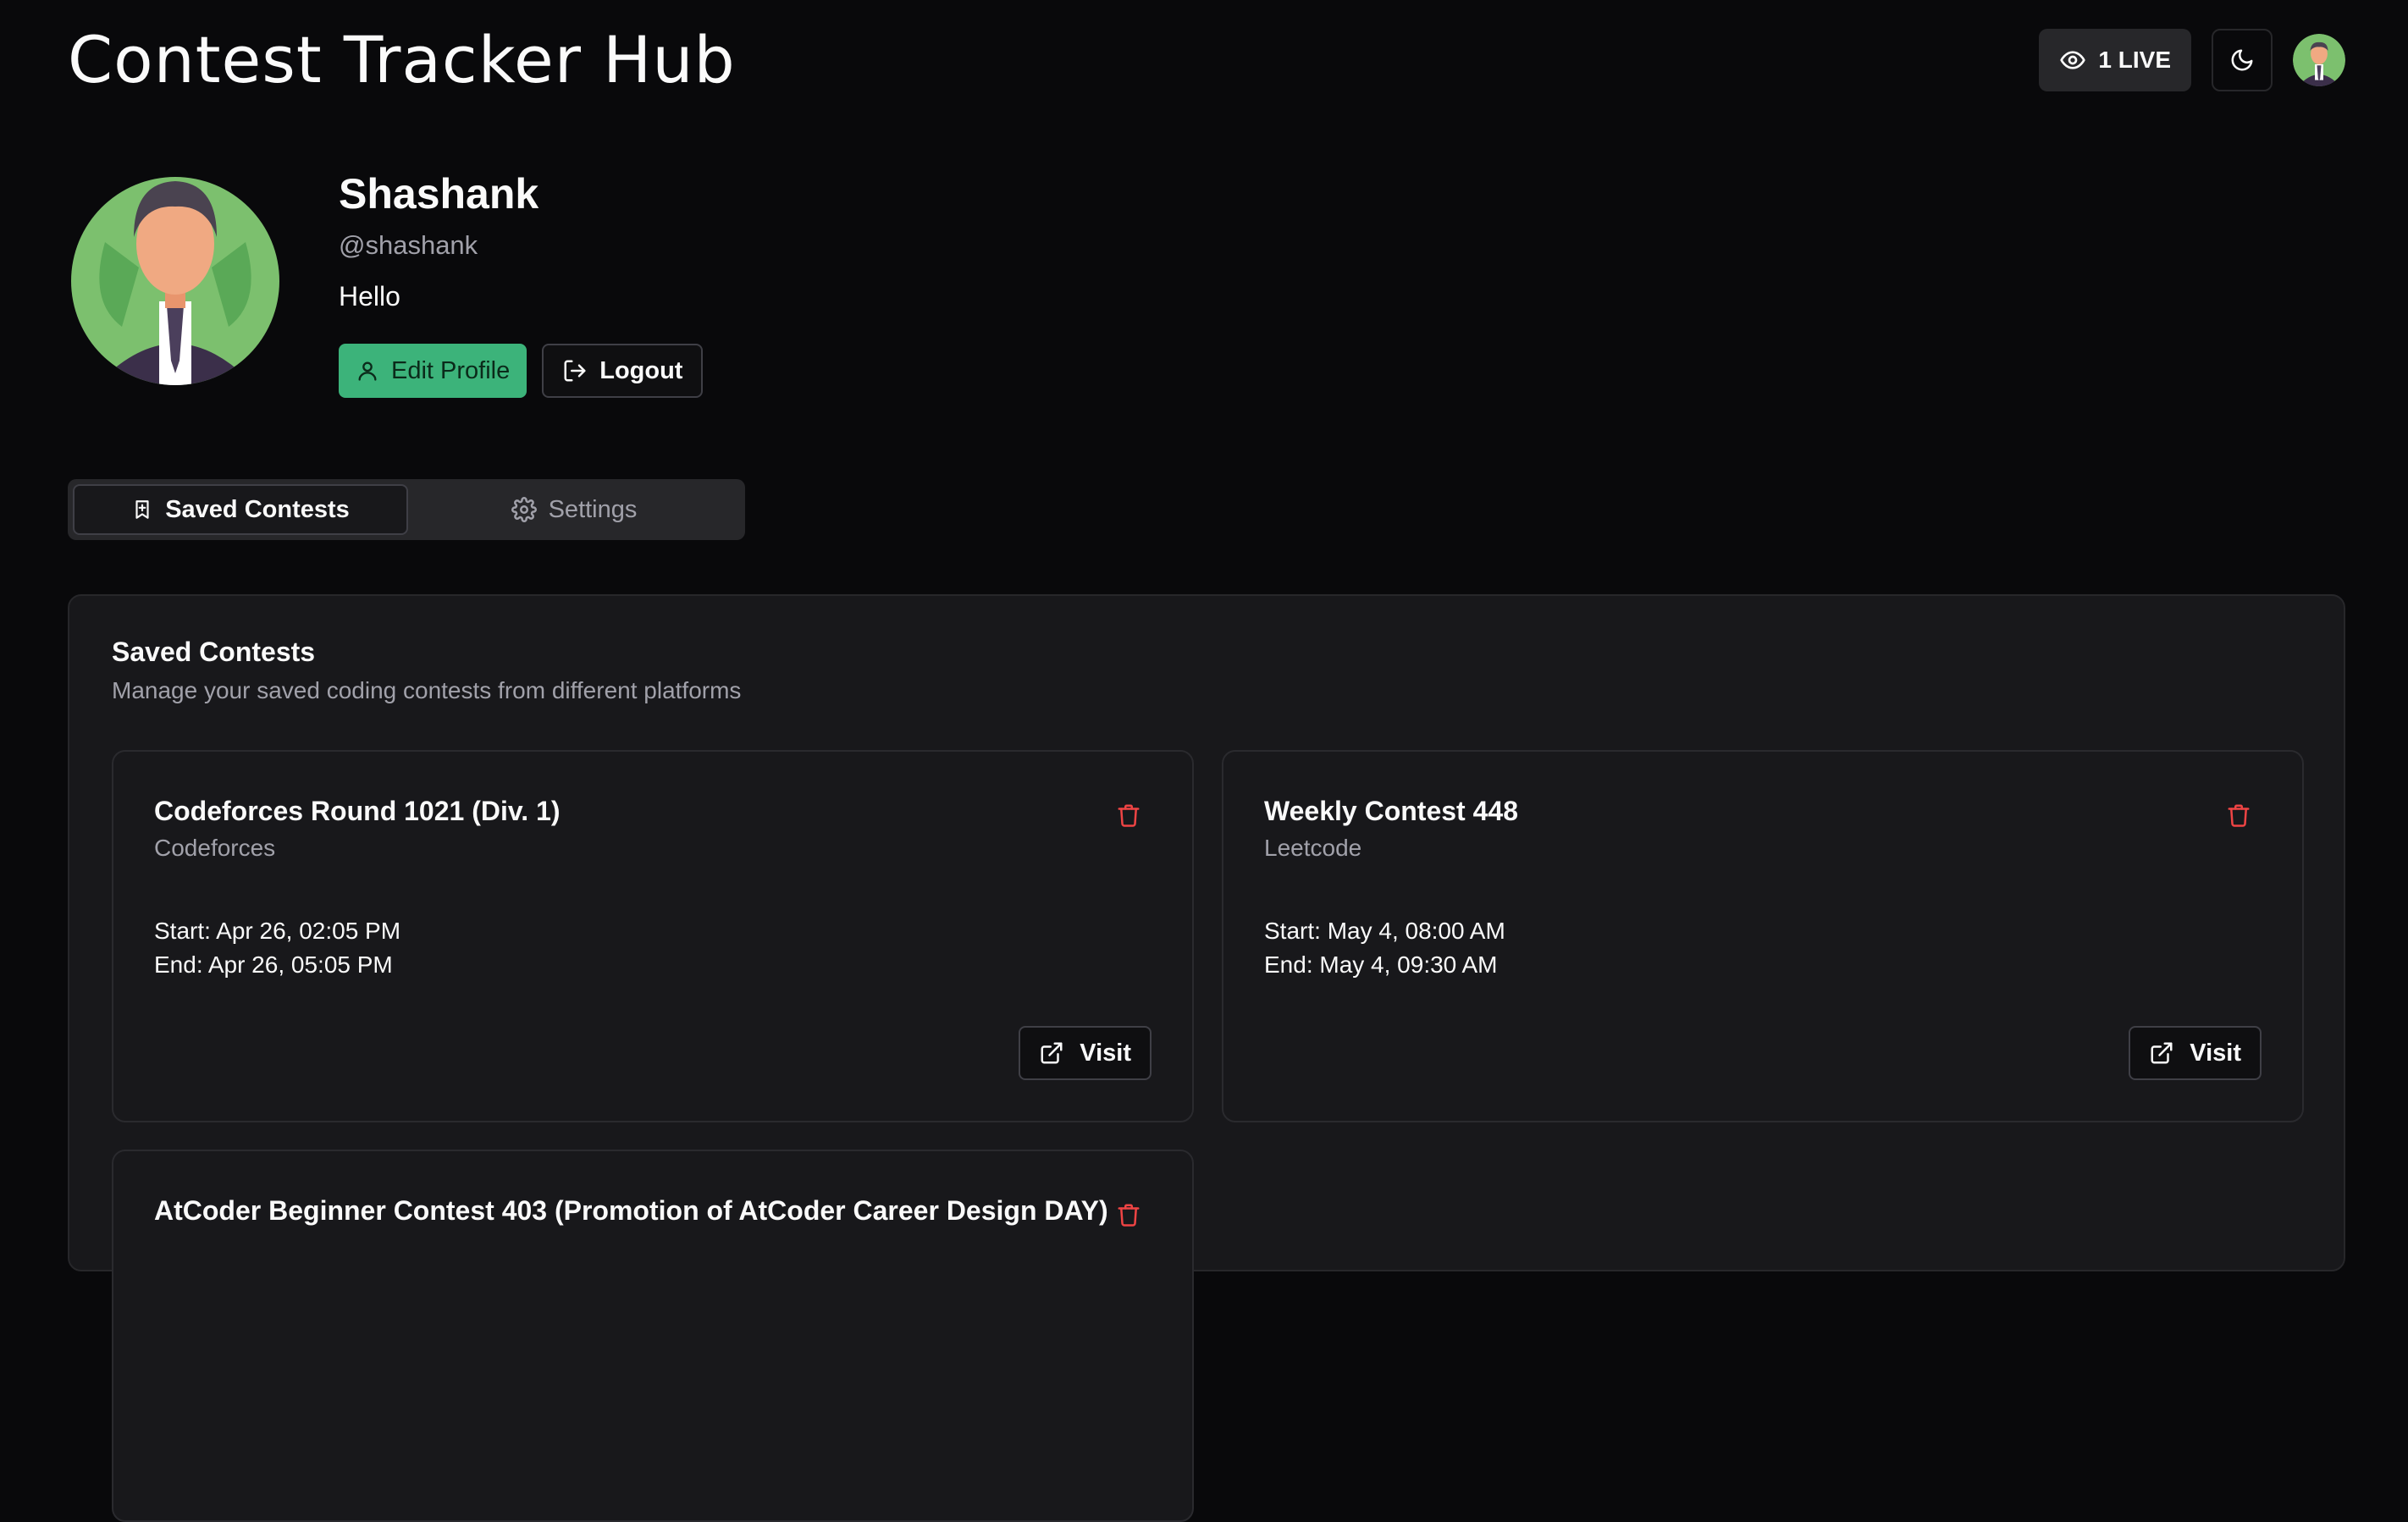 Image resolution: width=2408 pixels, height=1522 pixels. What do you see at coordinates (369, 296) in the screenshot?
I see `profile-bio: Hello` at bounding box center [369, 296].